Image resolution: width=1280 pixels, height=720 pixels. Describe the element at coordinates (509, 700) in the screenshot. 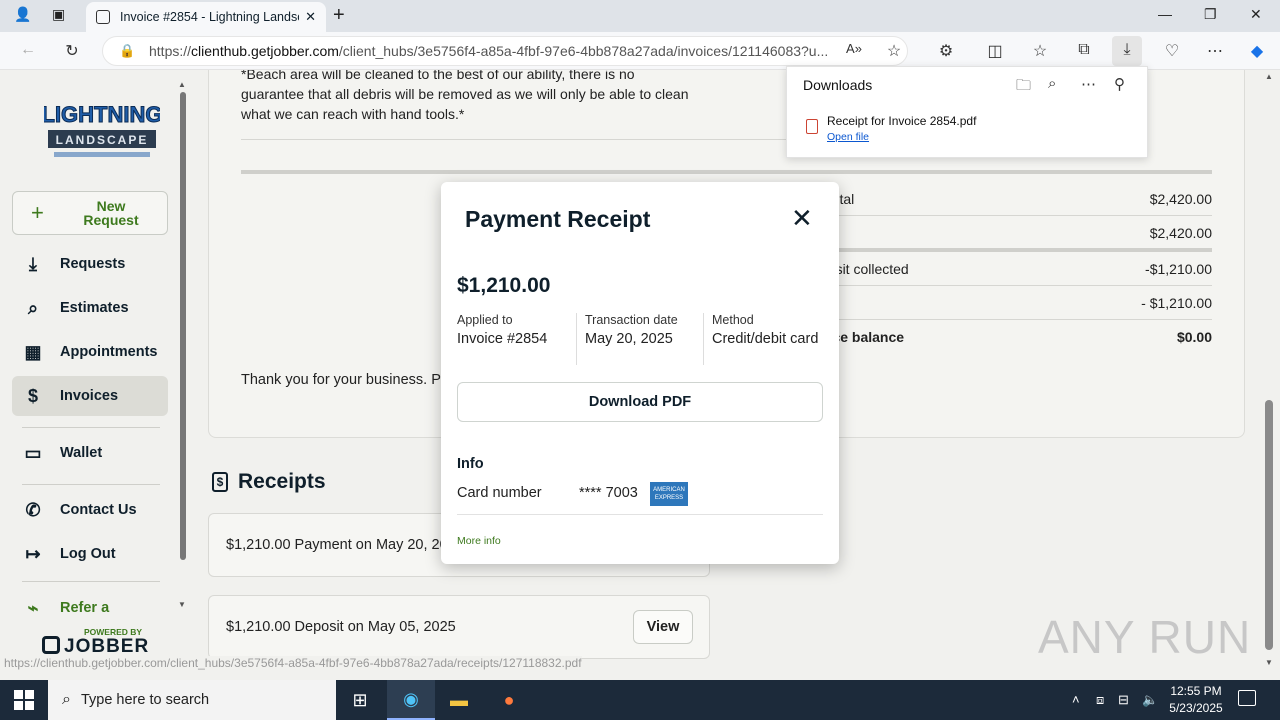

I see `firefox-icon: ●` at that location.